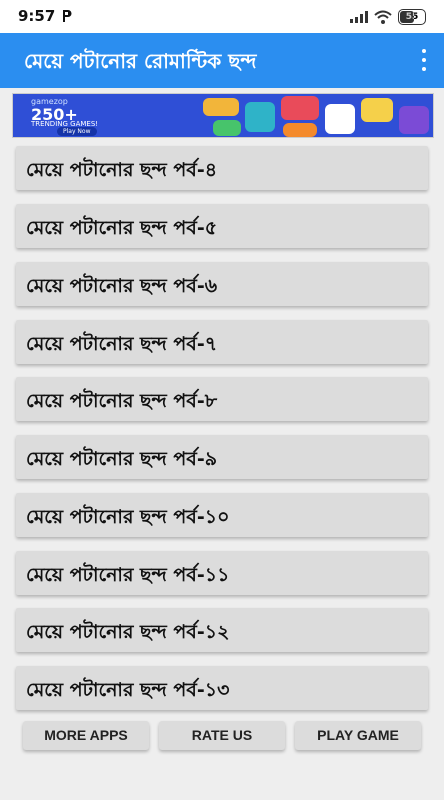 This screenshot has height=800, width=444. What do you see at coordinates (122, 170) in the screenshot?
I see `list-item-label: মেয়ে পটানোর ছন্দ পর্ব-৪` at bounding box center [122, 170].